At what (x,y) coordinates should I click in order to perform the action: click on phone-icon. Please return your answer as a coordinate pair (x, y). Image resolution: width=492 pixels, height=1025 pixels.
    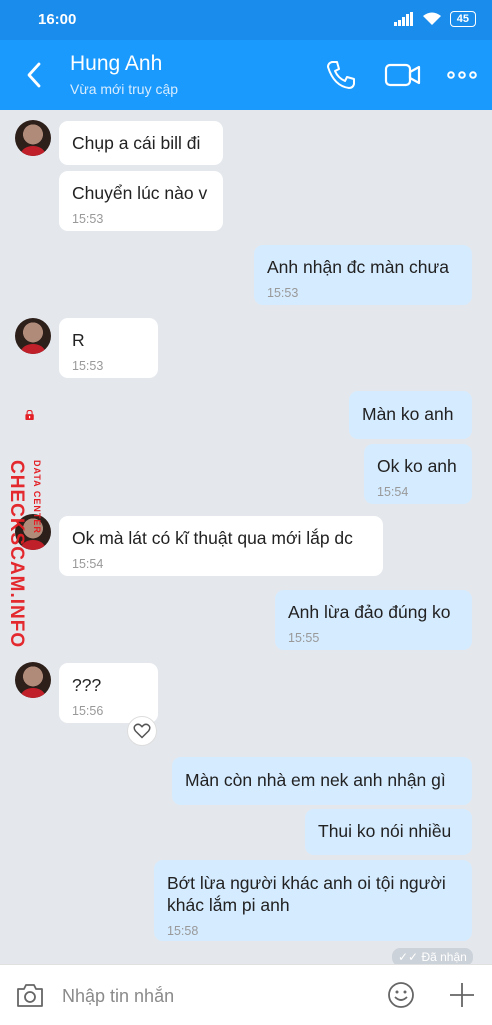
    Looking at the image, I should click on (341, 75).